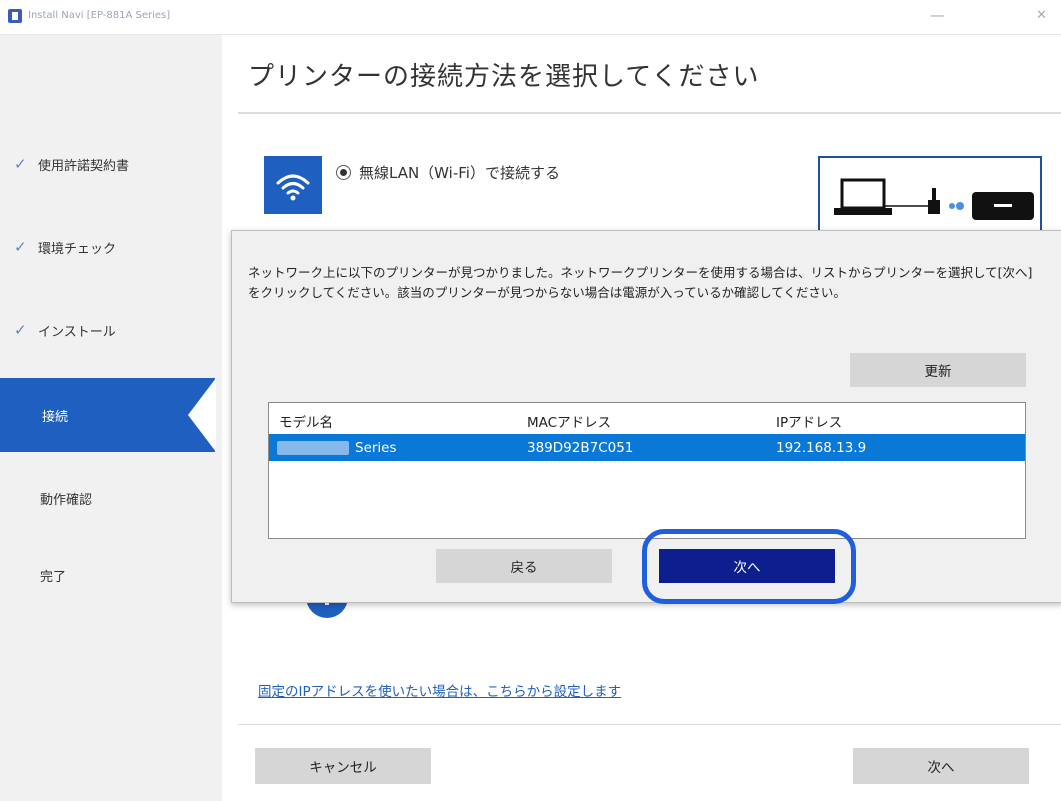  Describe the element at coordinates (937, 15) in the screenshot. I see `minimize-button: —` at that location.